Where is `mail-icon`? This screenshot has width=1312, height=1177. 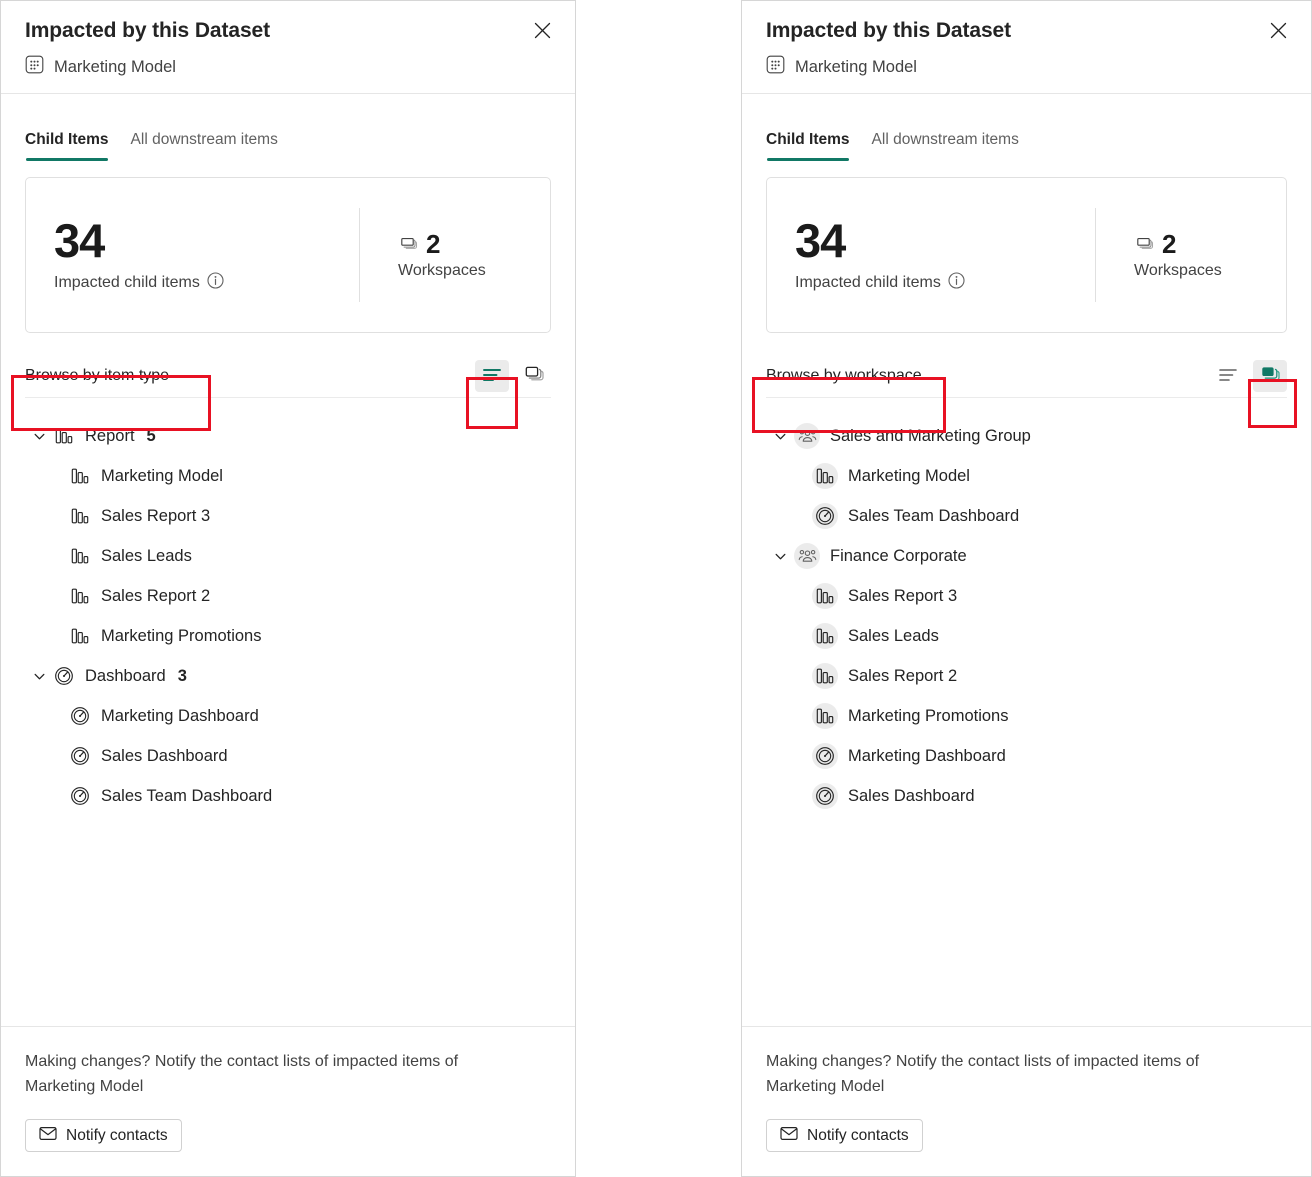
mail-icon is located at coordinates (789, 1136).